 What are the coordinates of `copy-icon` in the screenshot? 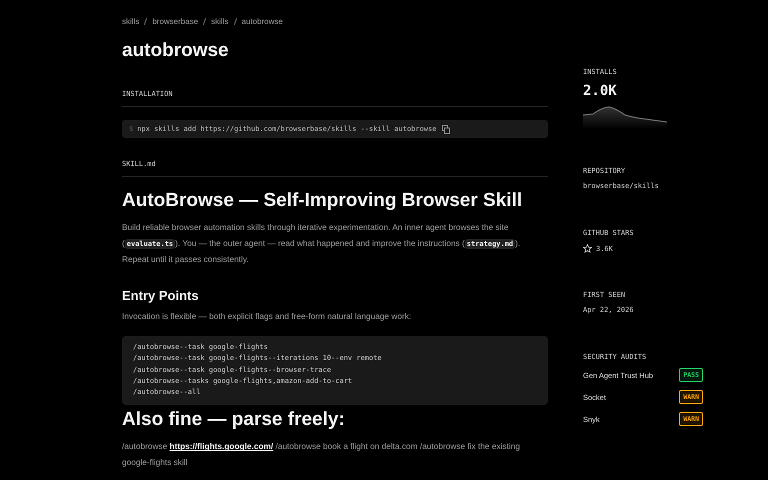 It's located at (446, 129).